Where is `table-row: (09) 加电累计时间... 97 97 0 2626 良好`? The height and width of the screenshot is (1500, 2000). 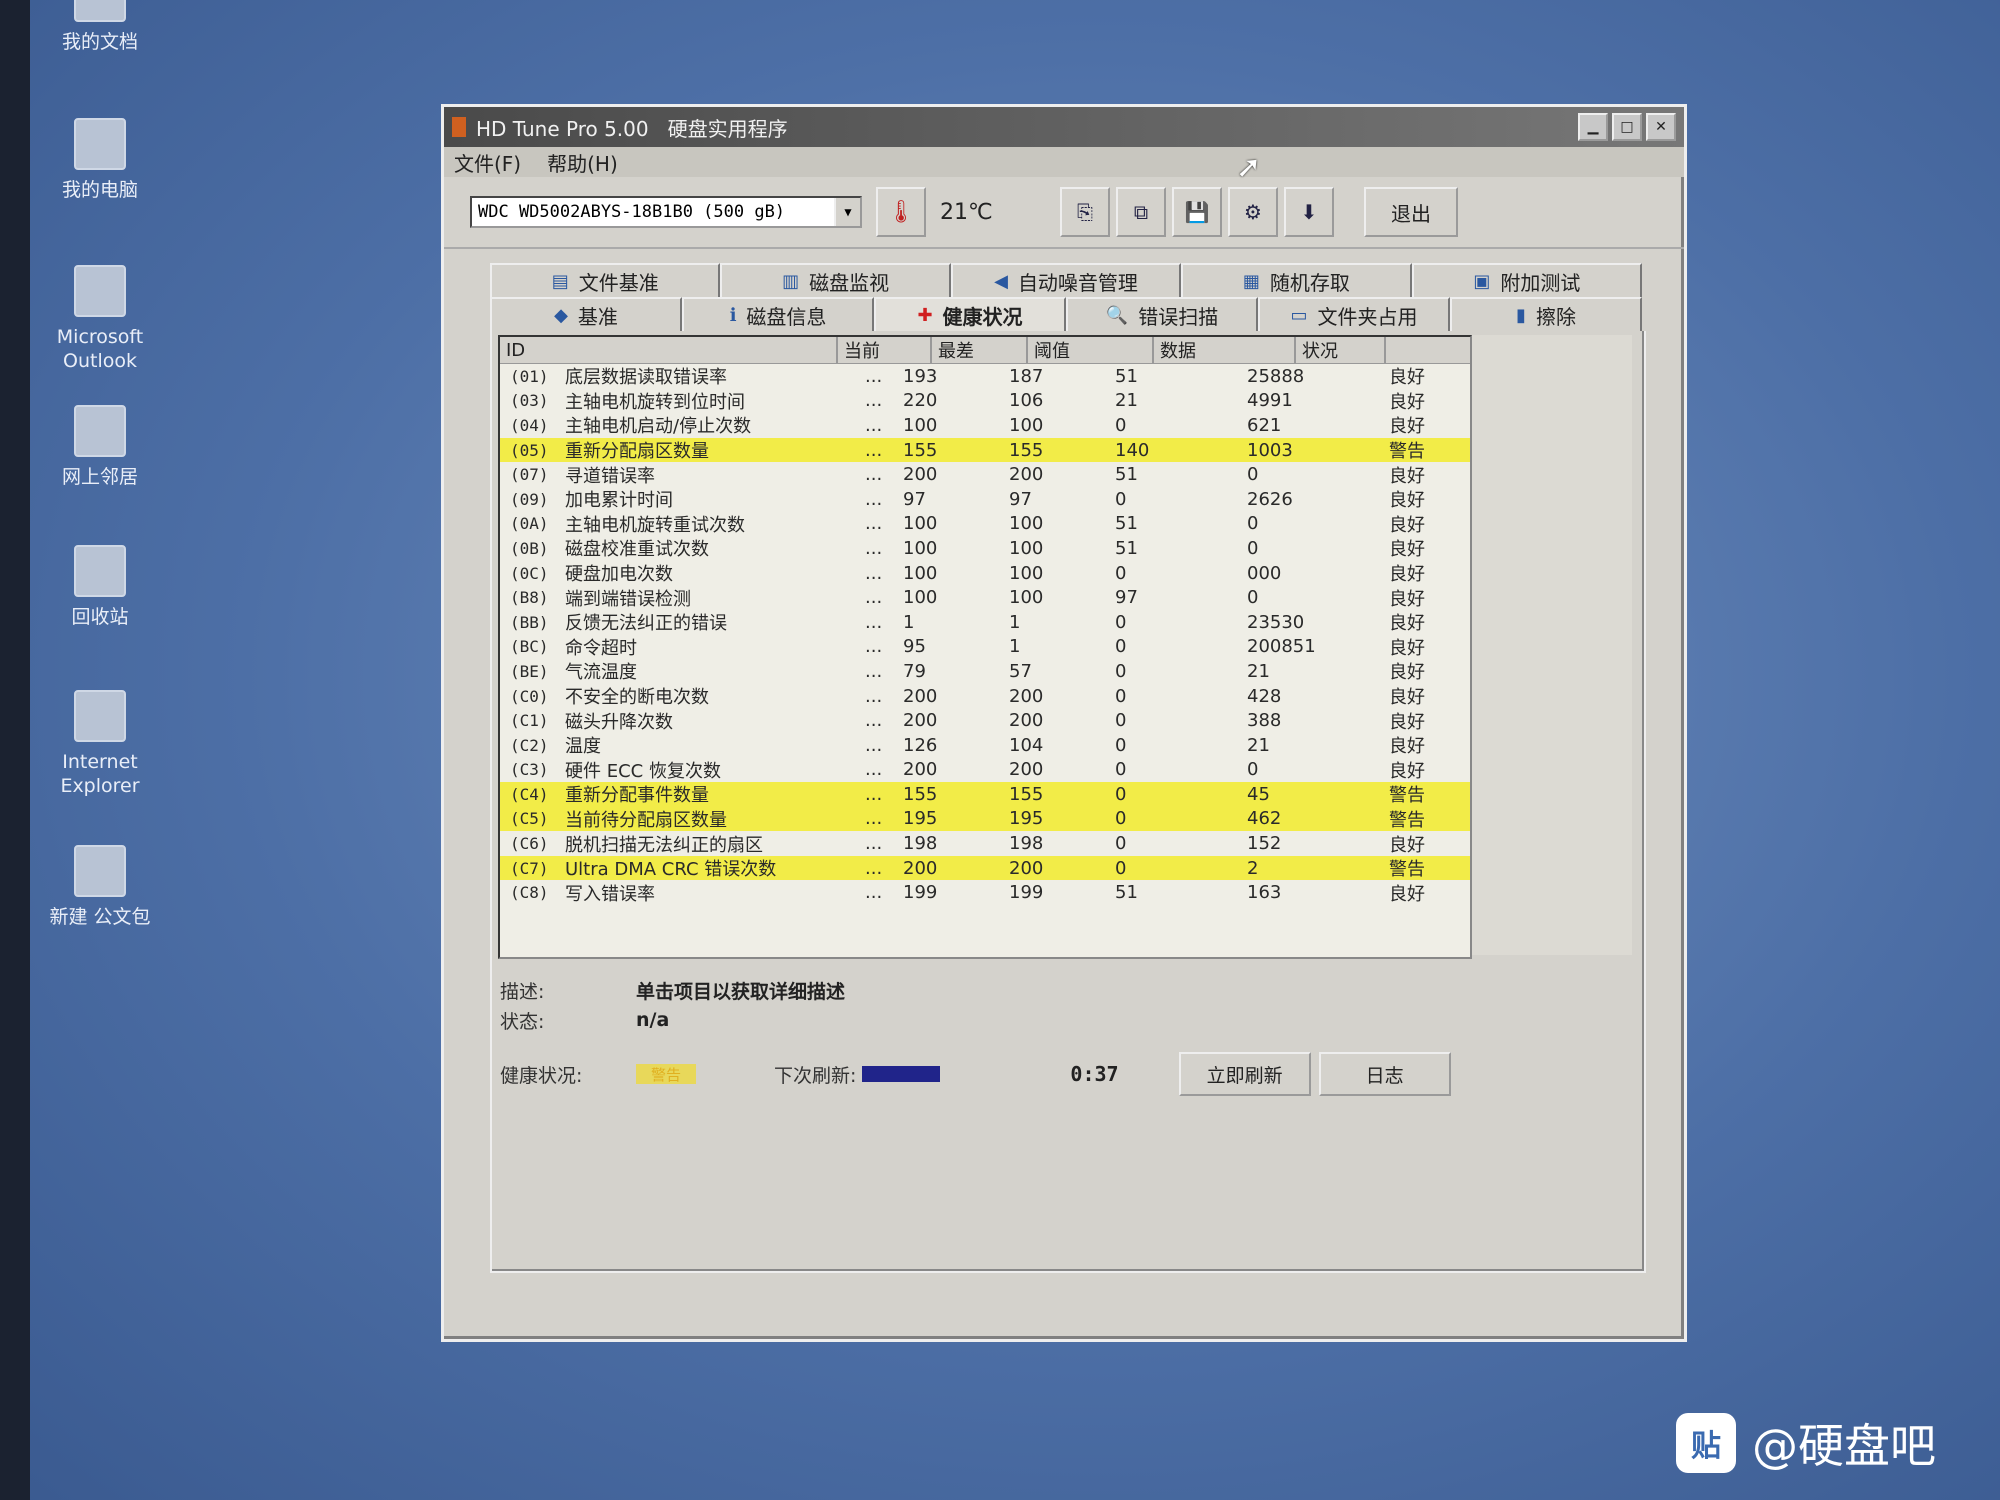 table-row: (09) 加电累计时间... 97 97 0 2626 良好 is located at coordinates (985, 499).